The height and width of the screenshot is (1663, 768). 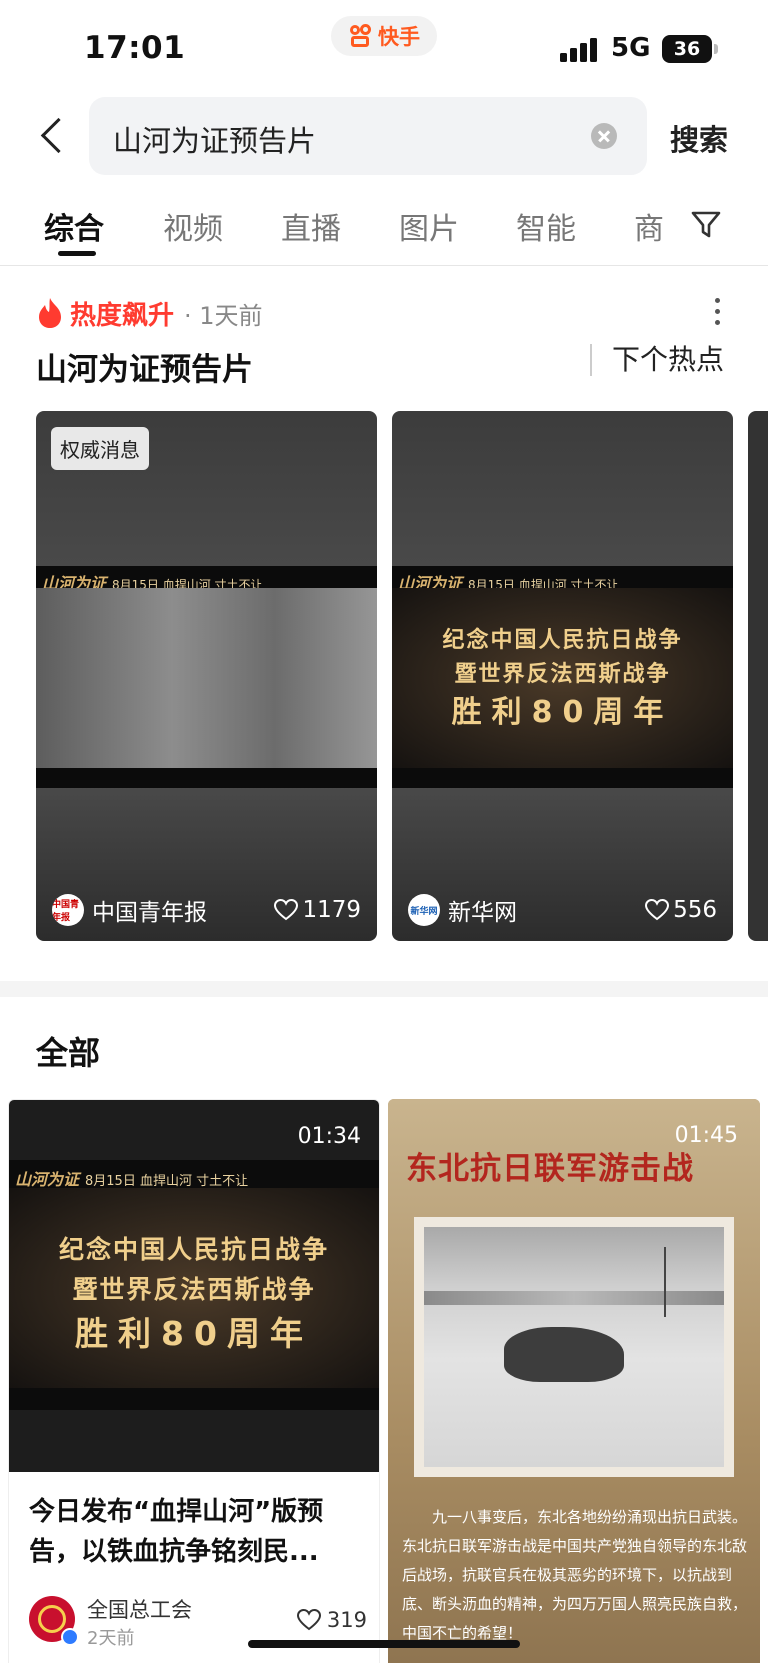 What do you see at coordinates (699, 138) in the screenshot?
I see `search-button: 搜索` at bounding box center [699, 138].